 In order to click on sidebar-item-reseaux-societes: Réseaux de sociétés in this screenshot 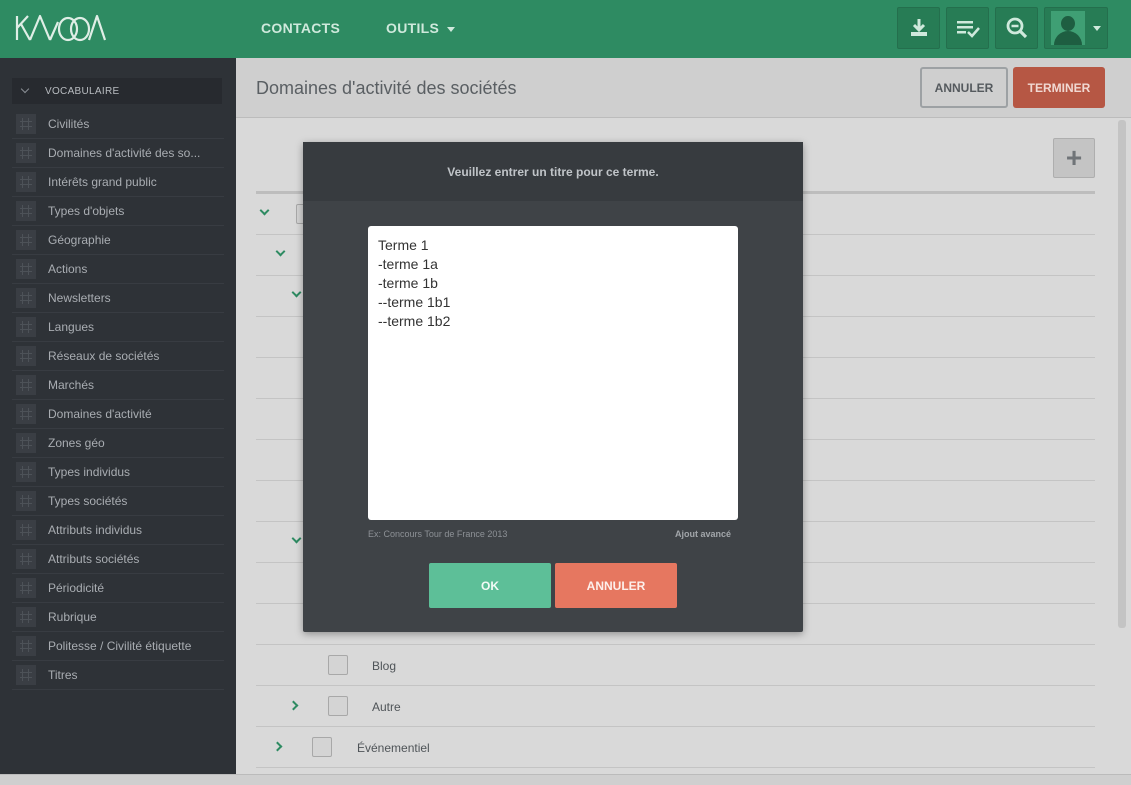, I will do `click(118, 356)`.